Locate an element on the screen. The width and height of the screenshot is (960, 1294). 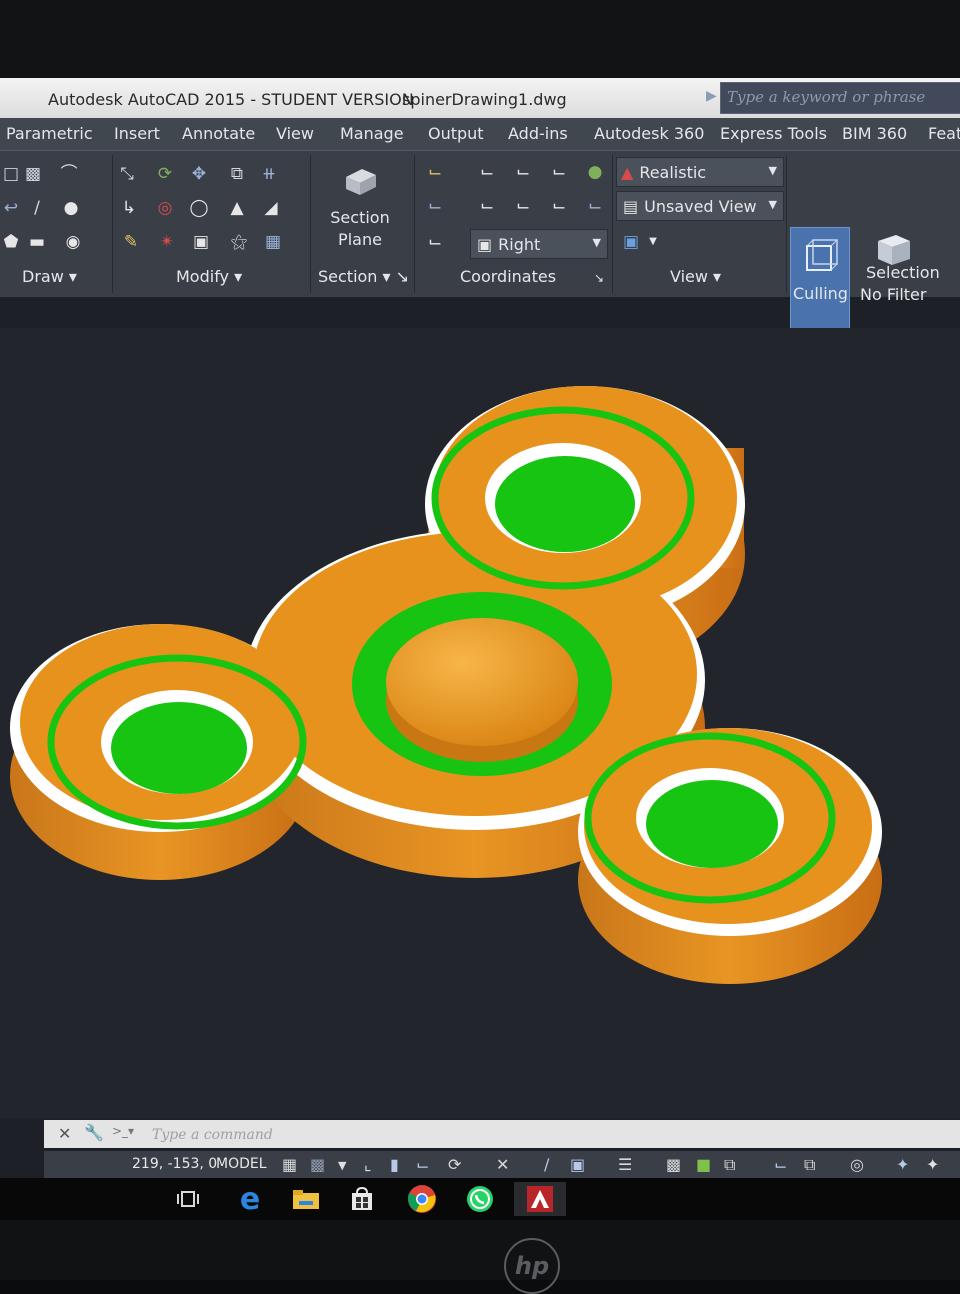
rectangular-array-icon: ▦ is located at coordinates (273, 242).